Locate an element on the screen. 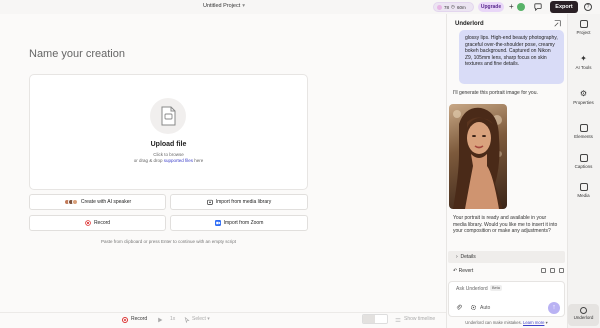 This screenshot has height=328, width=600. revert-button: ↶ Revert is located at coordinates (463, 271).